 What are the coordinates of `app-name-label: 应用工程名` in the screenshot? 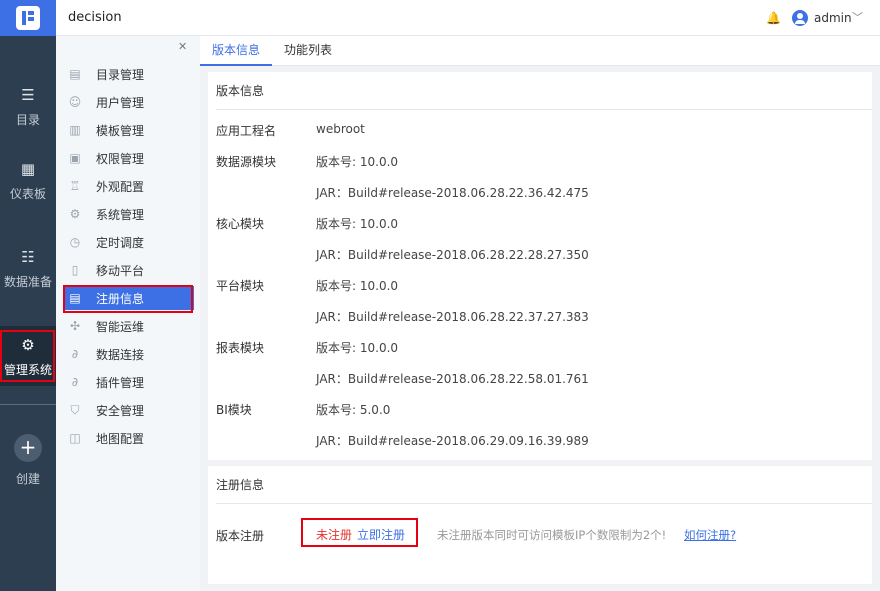 It's located at (246, 131).